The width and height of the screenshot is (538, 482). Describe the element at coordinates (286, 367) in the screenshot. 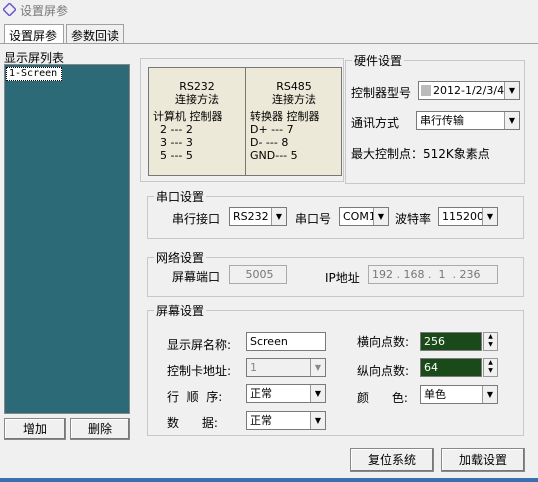

I see `card-address-select: 1 ▼` at that location.